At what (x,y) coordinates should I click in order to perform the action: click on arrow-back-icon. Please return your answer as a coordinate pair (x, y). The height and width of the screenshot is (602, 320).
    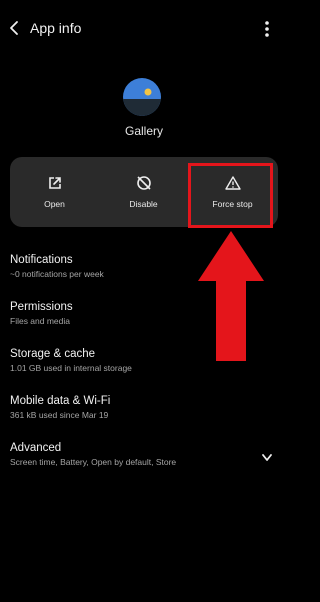
    Looking at the image, I should click on (15, 28).